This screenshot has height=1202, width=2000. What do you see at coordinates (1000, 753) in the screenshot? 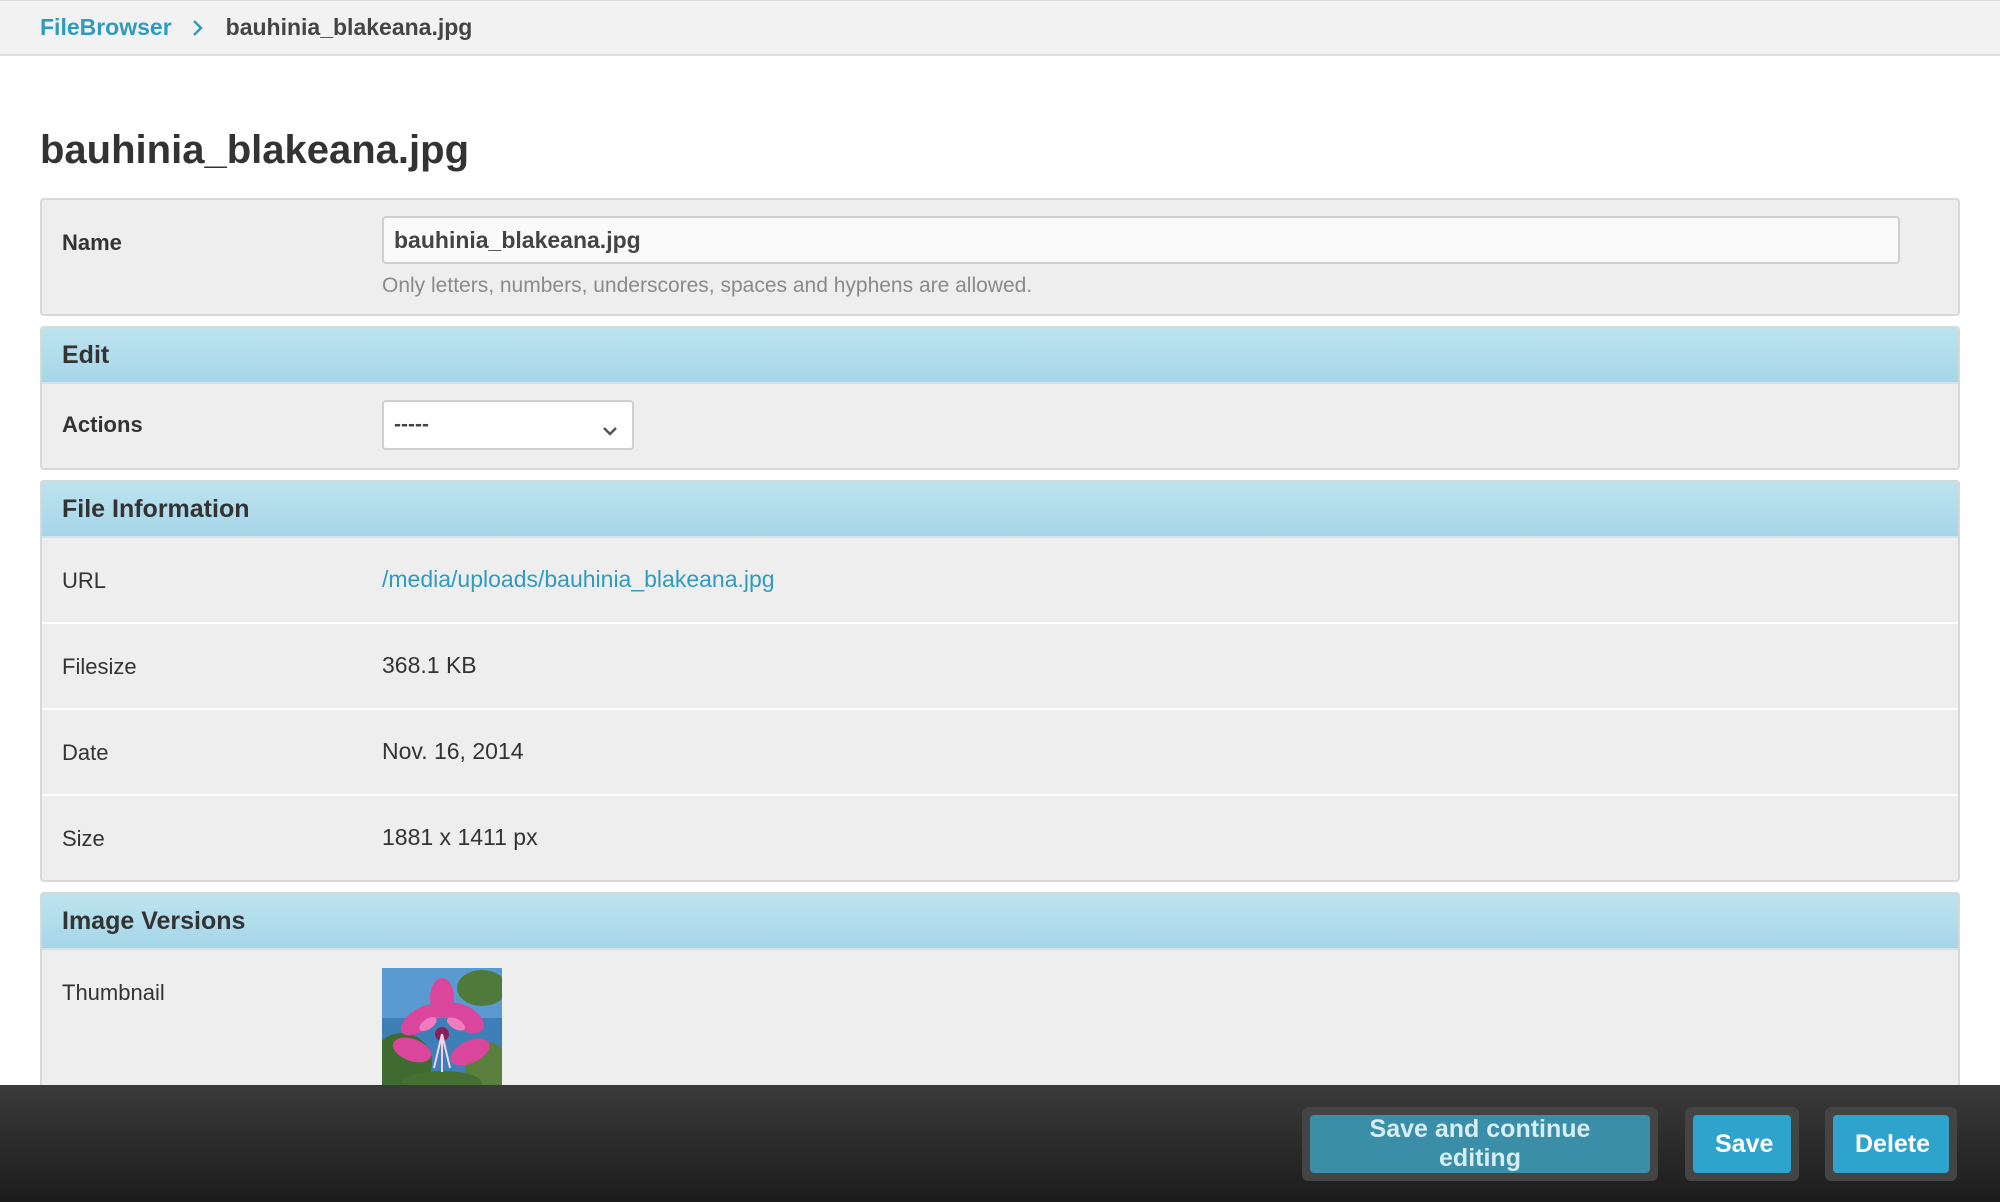
I see `file-info-row: Date Nov. 16, 2014` at bounding box center [1000, 753].